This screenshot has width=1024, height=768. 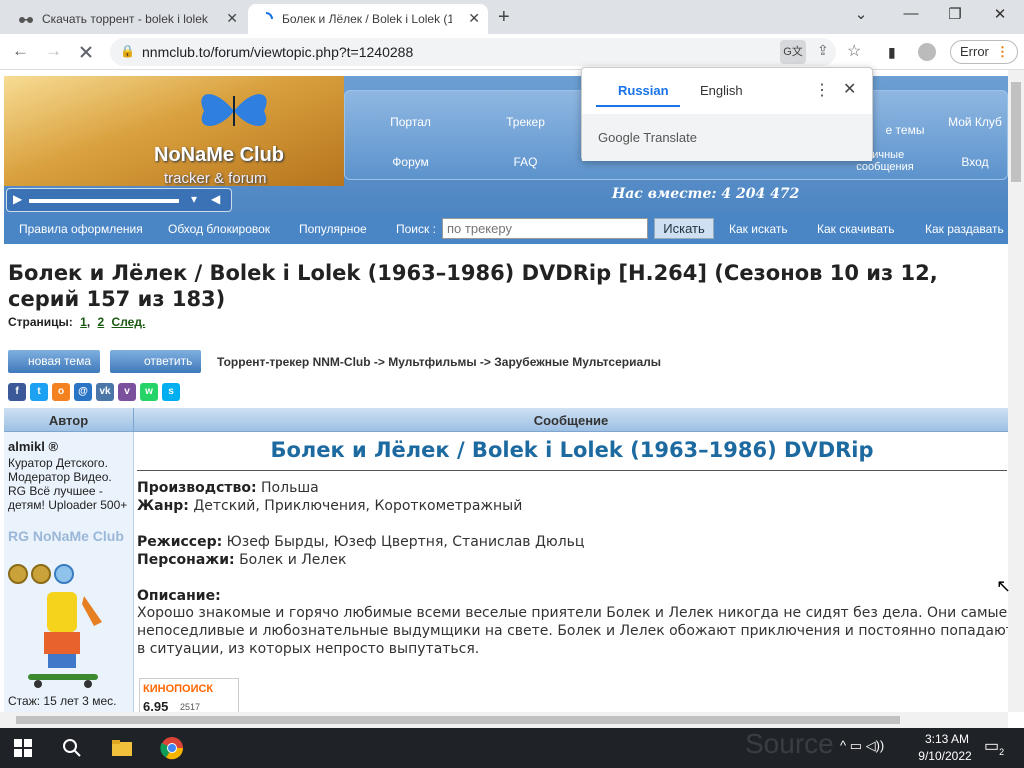 I want to click on forward-arrow-icon: →, so click(x=53, y=51).